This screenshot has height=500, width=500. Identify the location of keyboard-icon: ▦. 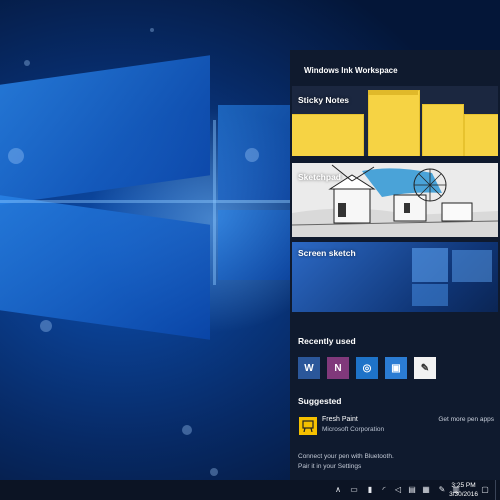
(426, 489).